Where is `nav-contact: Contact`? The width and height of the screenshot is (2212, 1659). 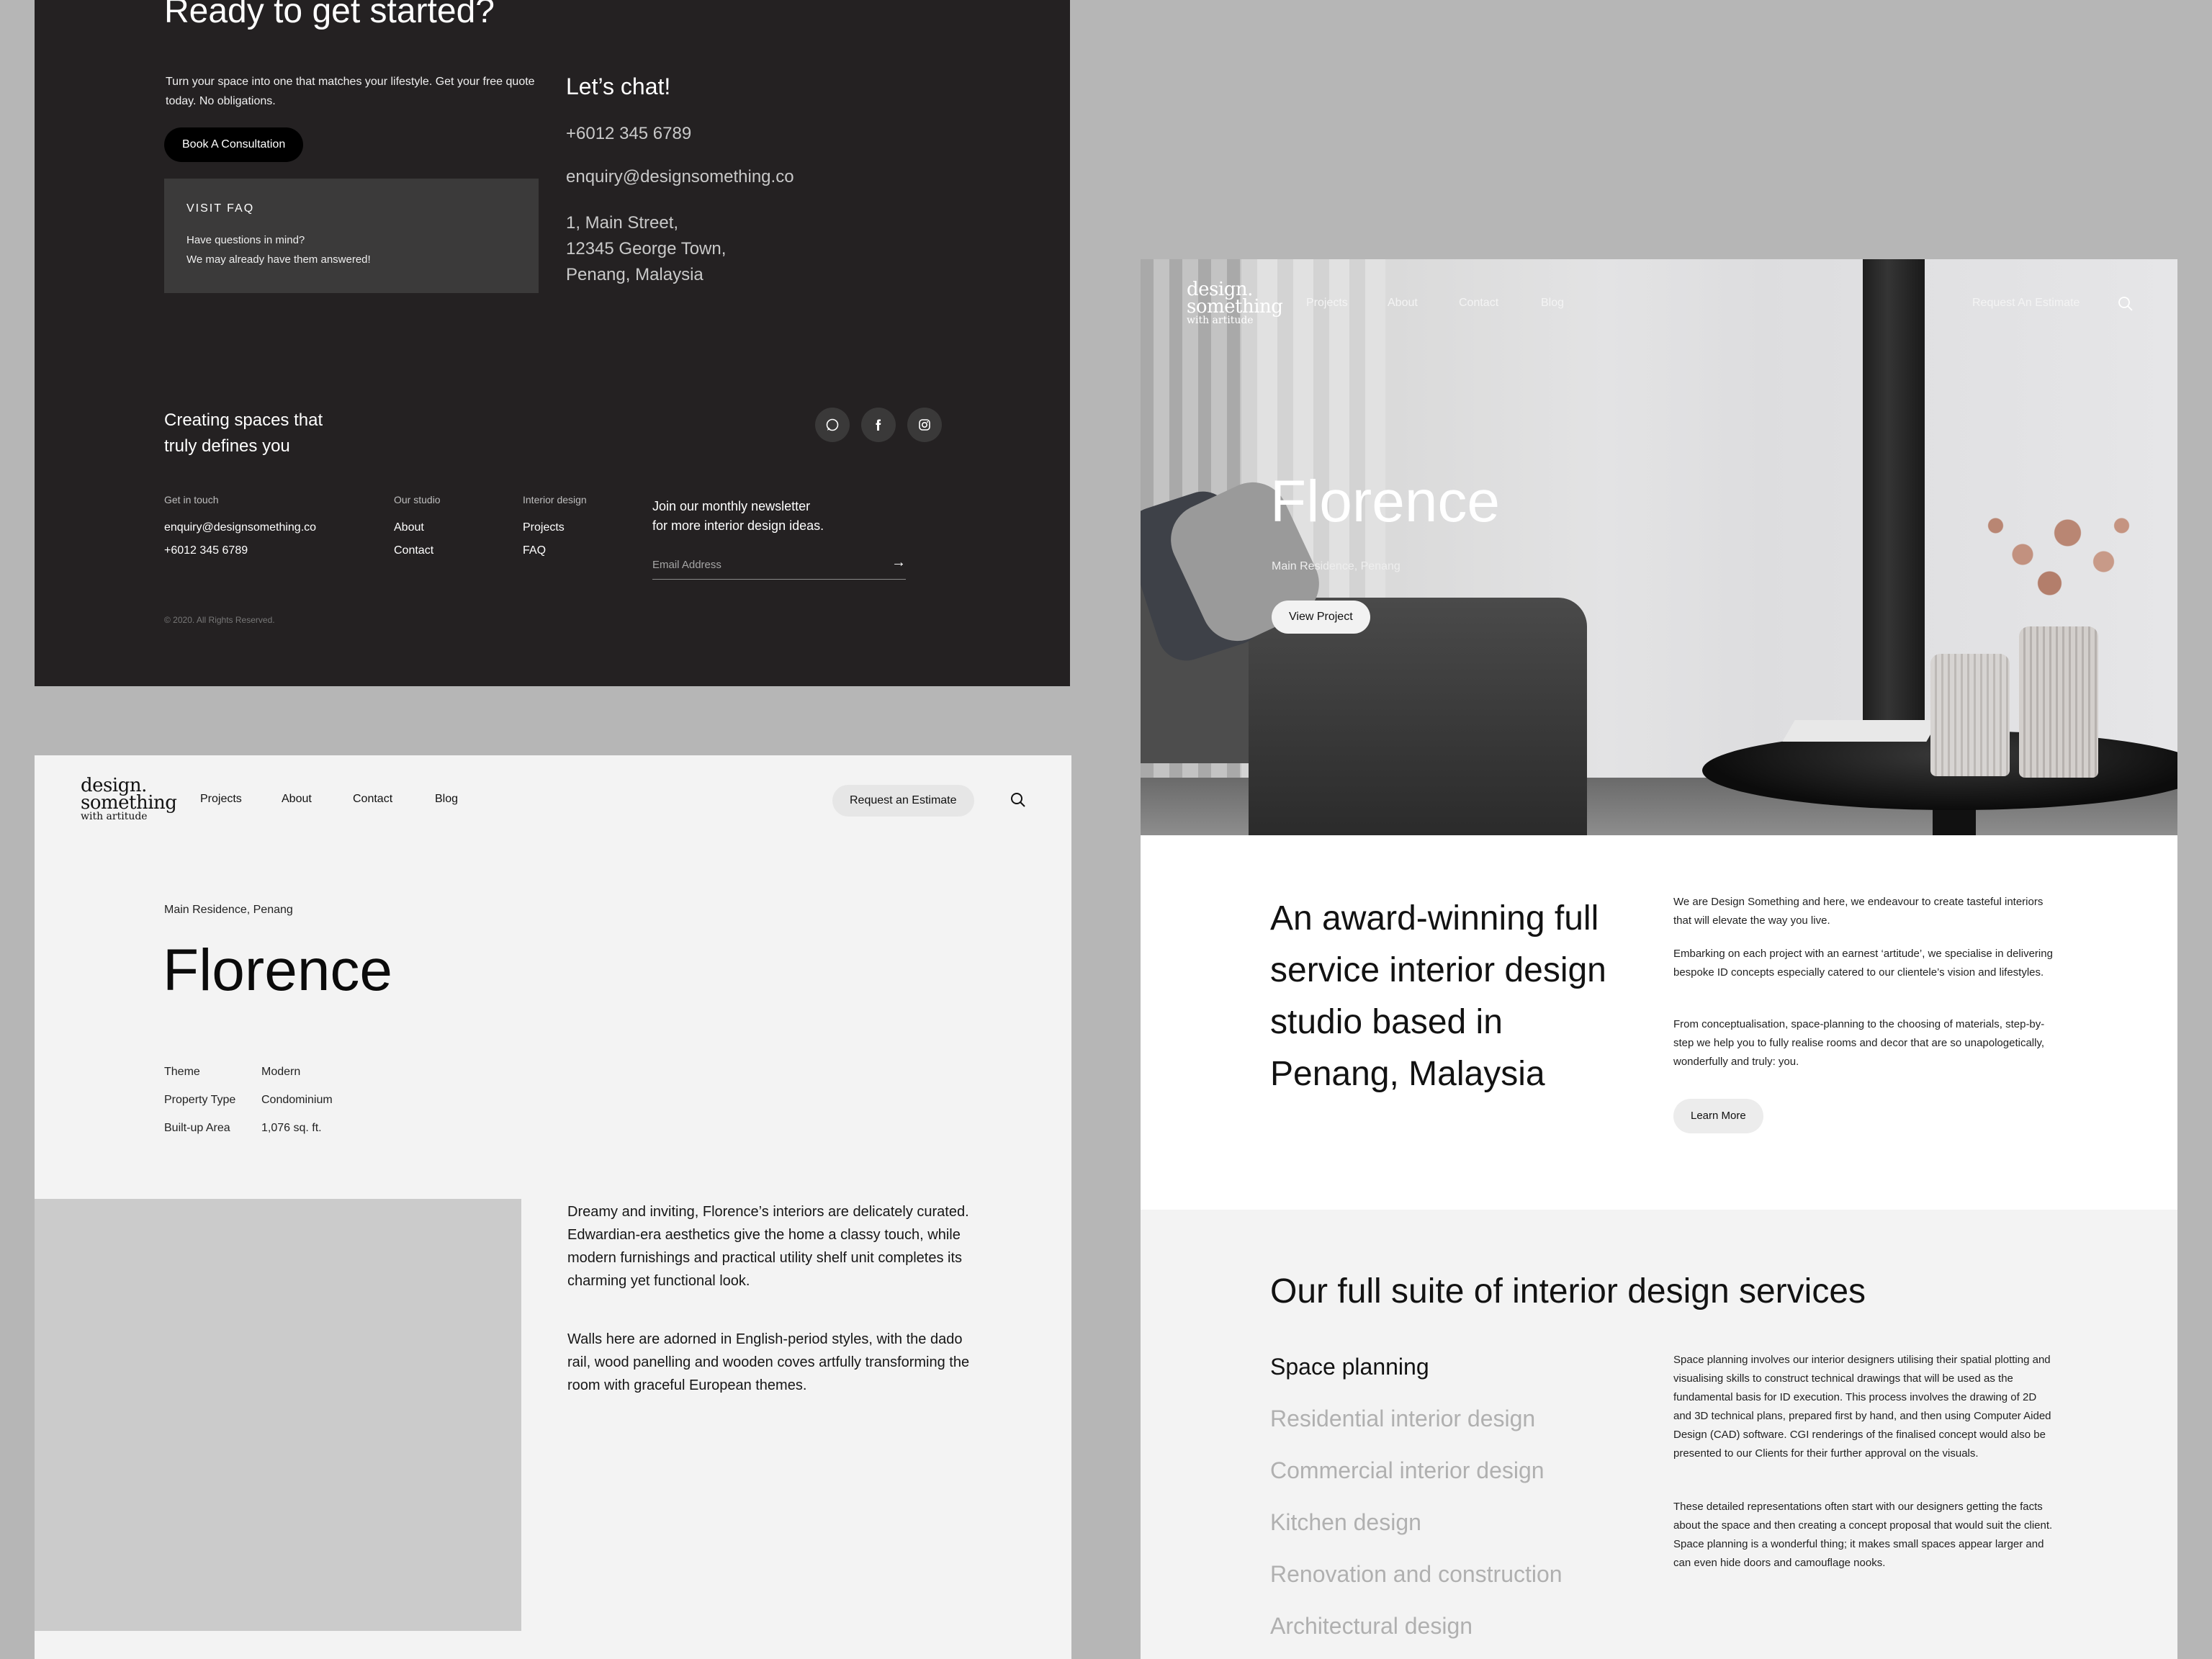
nav-contact: Contact is located at coordinates (372, 800).